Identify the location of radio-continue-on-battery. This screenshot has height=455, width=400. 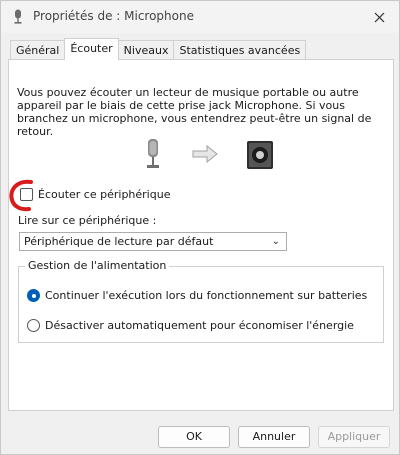
(33, 295).